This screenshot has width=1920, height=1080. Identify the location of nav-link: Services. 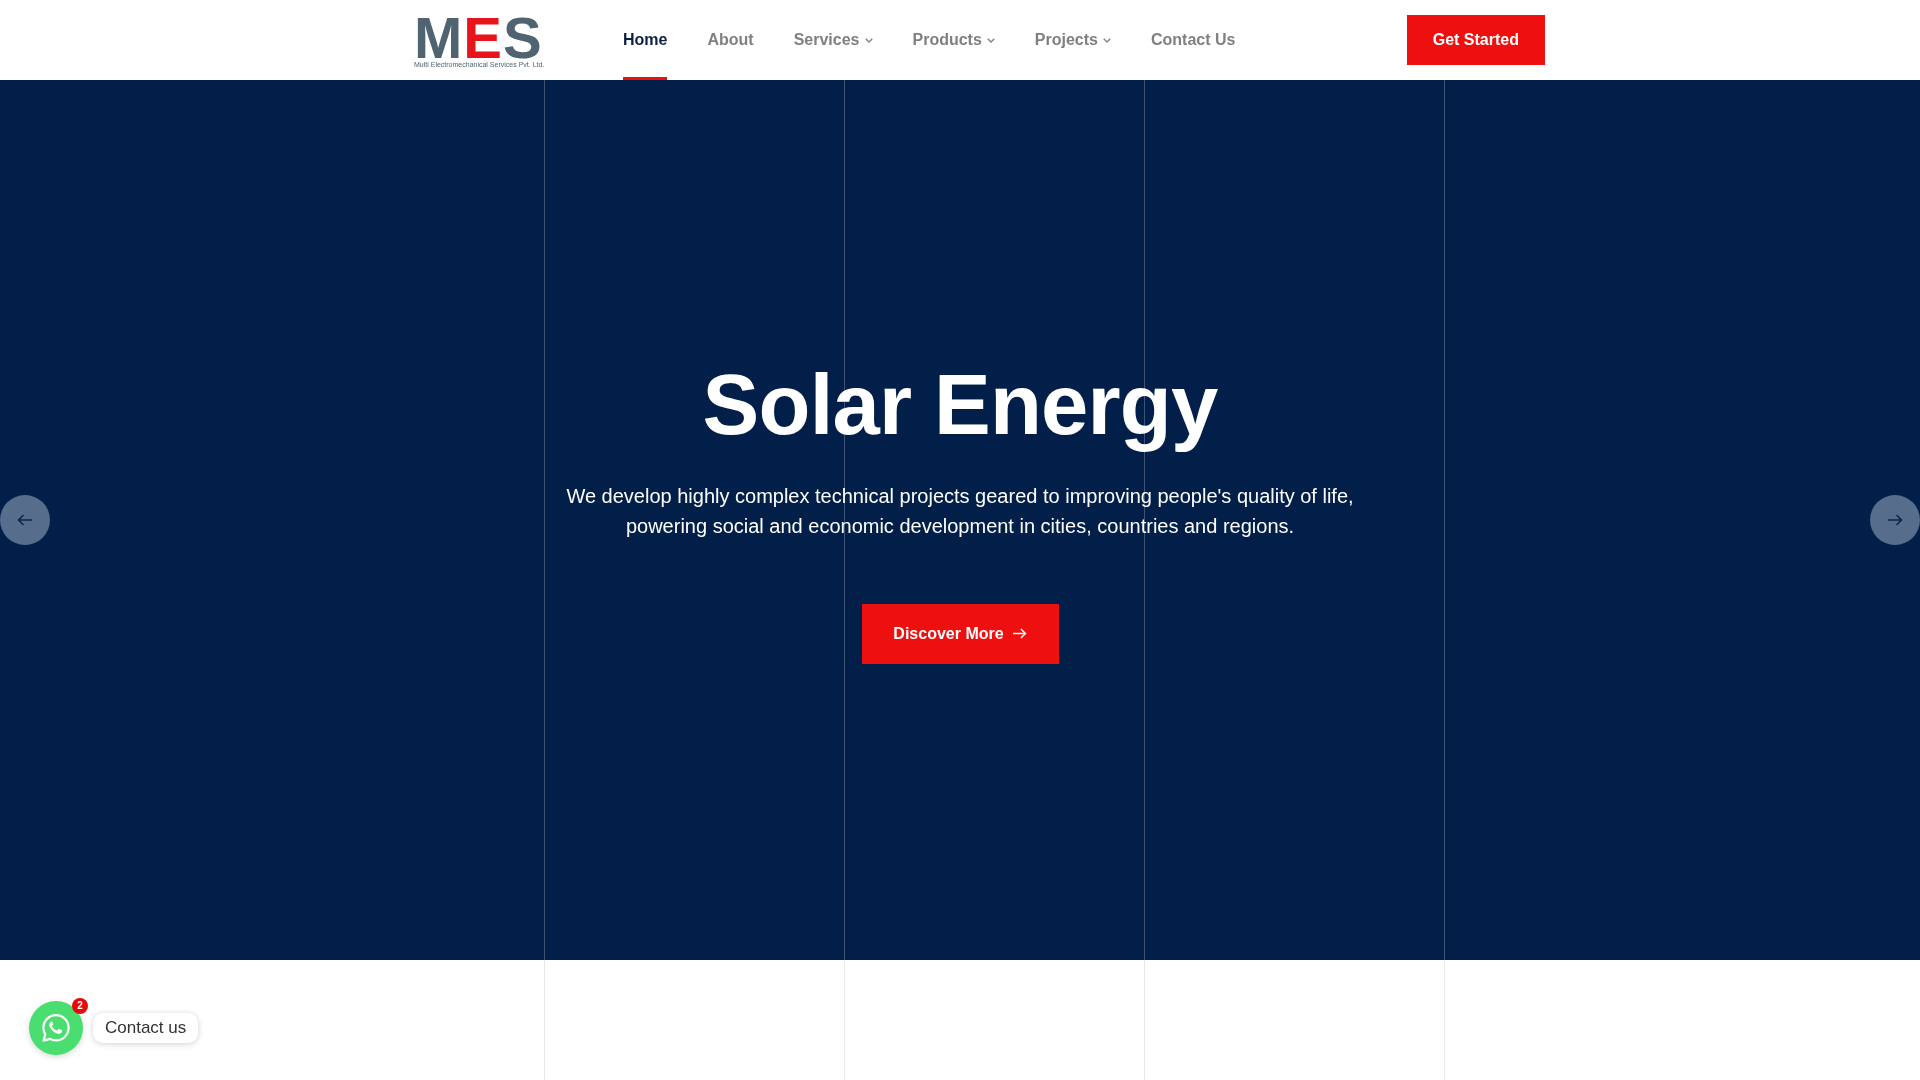
(833, 40).